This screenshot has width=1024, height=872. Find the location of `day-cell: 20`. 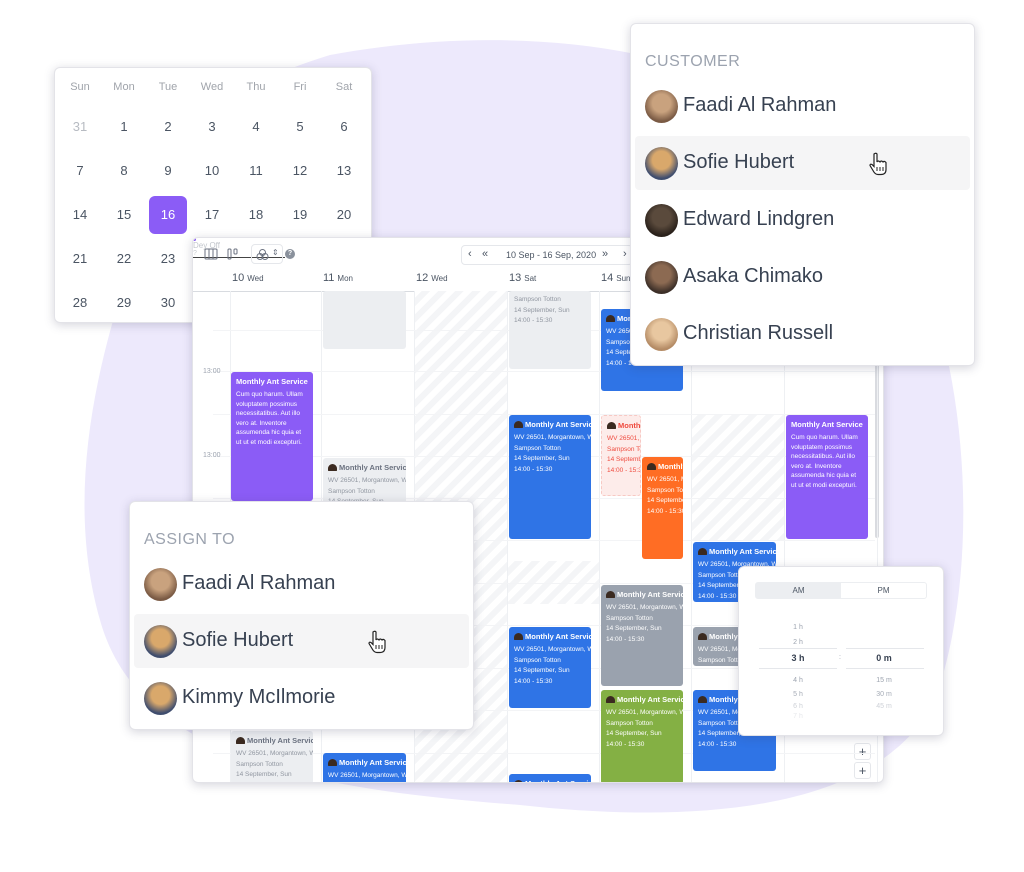

day-cell: 20 is located at coordinates (344, 215).